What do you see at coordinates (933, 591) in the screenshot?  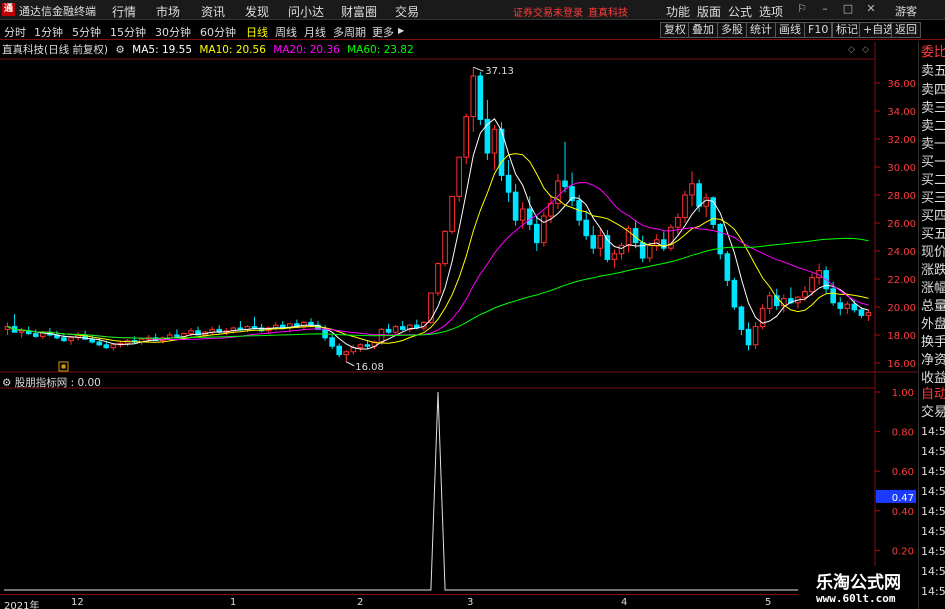 I see `side-time-9: 14:56` at bounding box center [933, 591].